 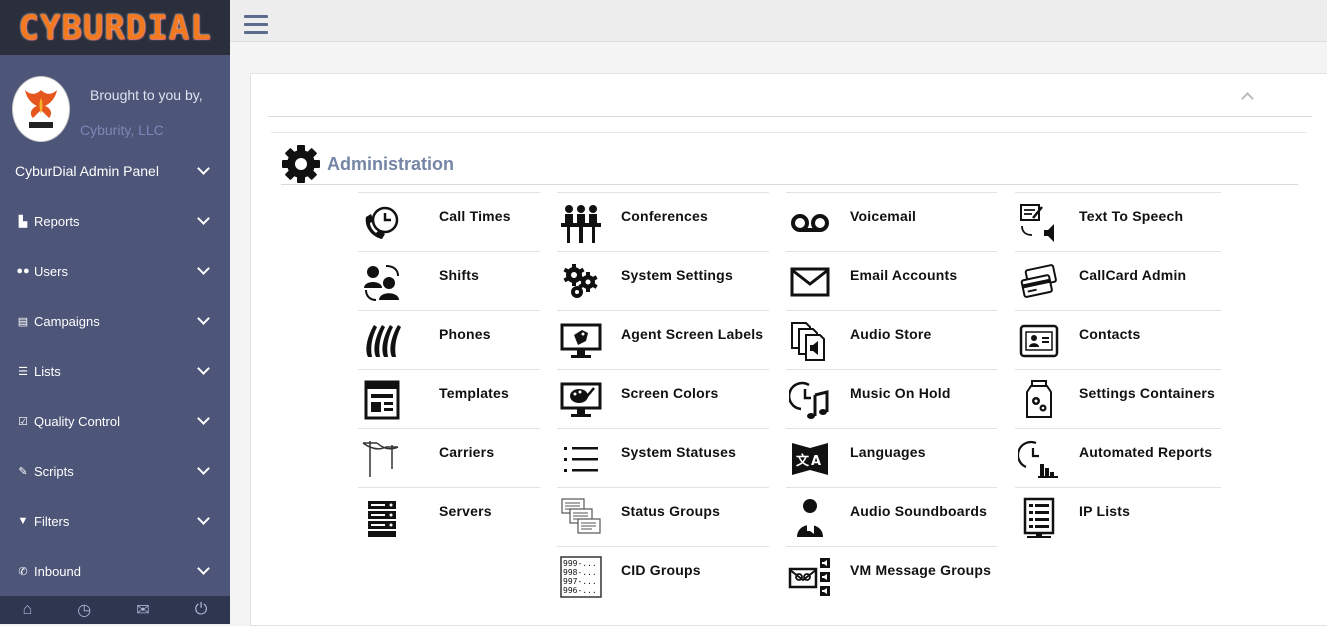 What do you see at coordinates (201, 610) in the screenshot?
I see `power-icon: ⏻` at bounding box center [201, 610].